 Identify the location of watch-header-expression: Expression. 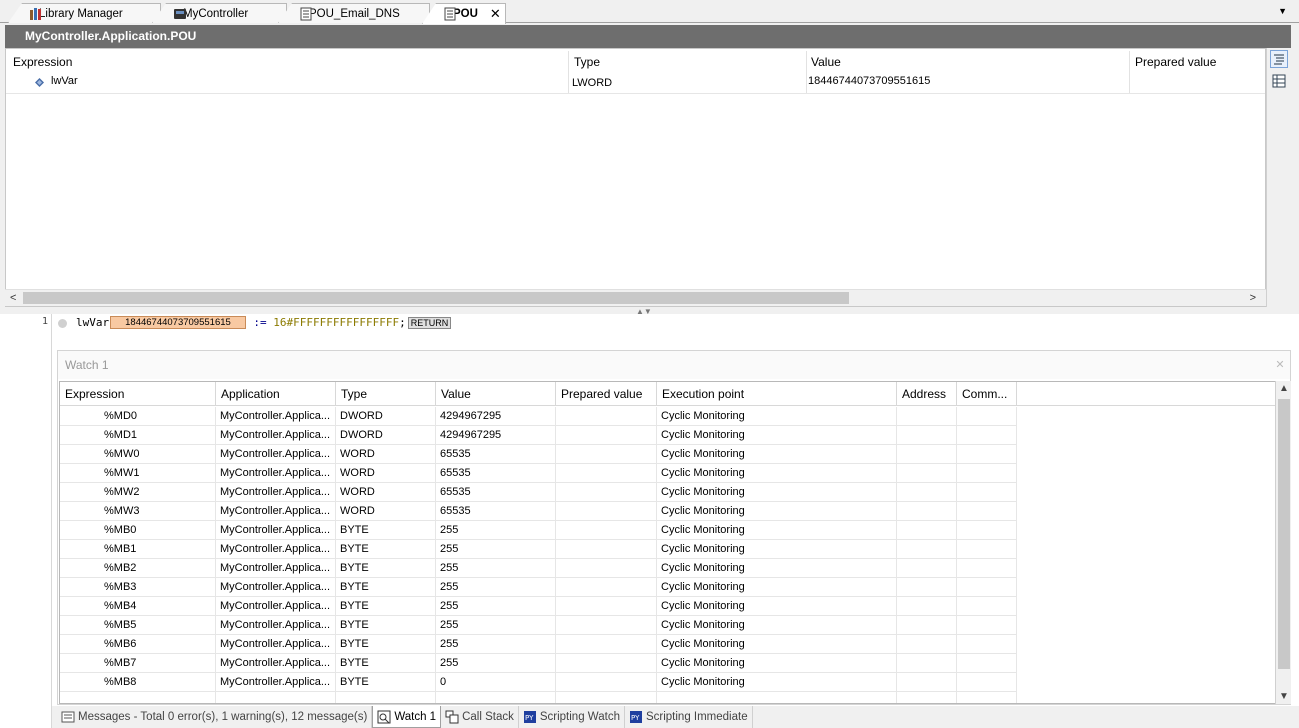
(138, 394).